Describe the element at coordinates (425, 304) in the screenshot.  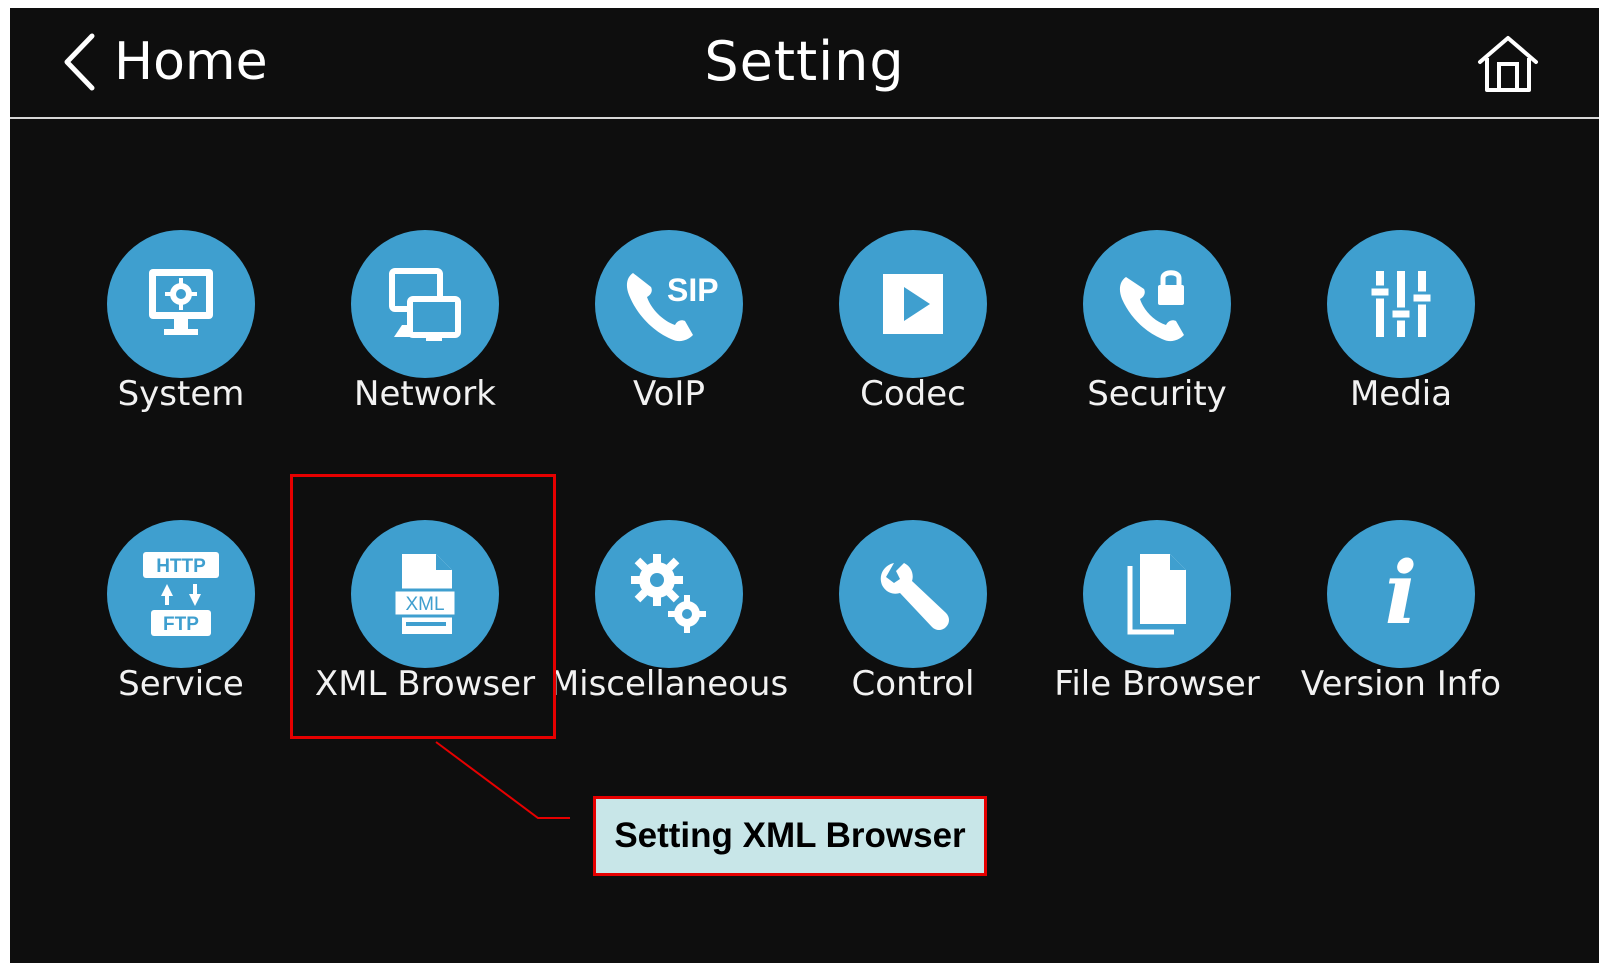
I see `network-monitors-icon` at that location.